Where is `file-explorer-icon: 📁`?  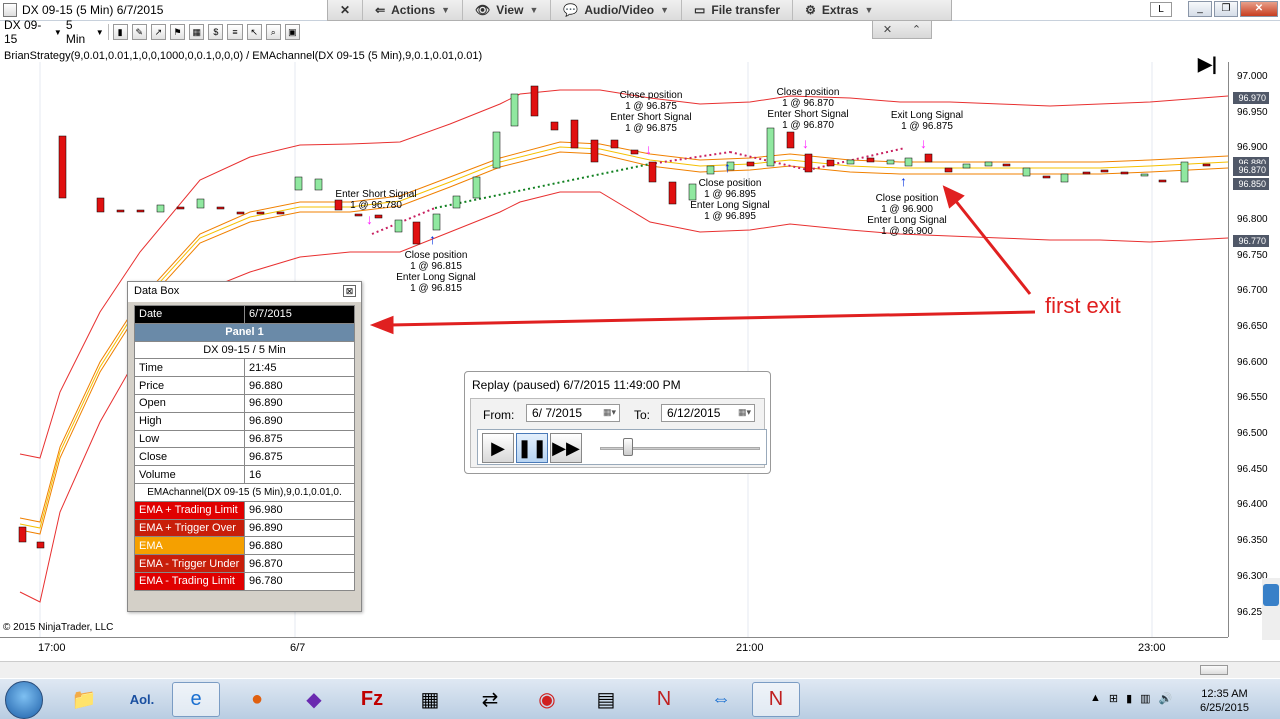
file-explorer-icon: 📁 is located at coordinates (84, 699).